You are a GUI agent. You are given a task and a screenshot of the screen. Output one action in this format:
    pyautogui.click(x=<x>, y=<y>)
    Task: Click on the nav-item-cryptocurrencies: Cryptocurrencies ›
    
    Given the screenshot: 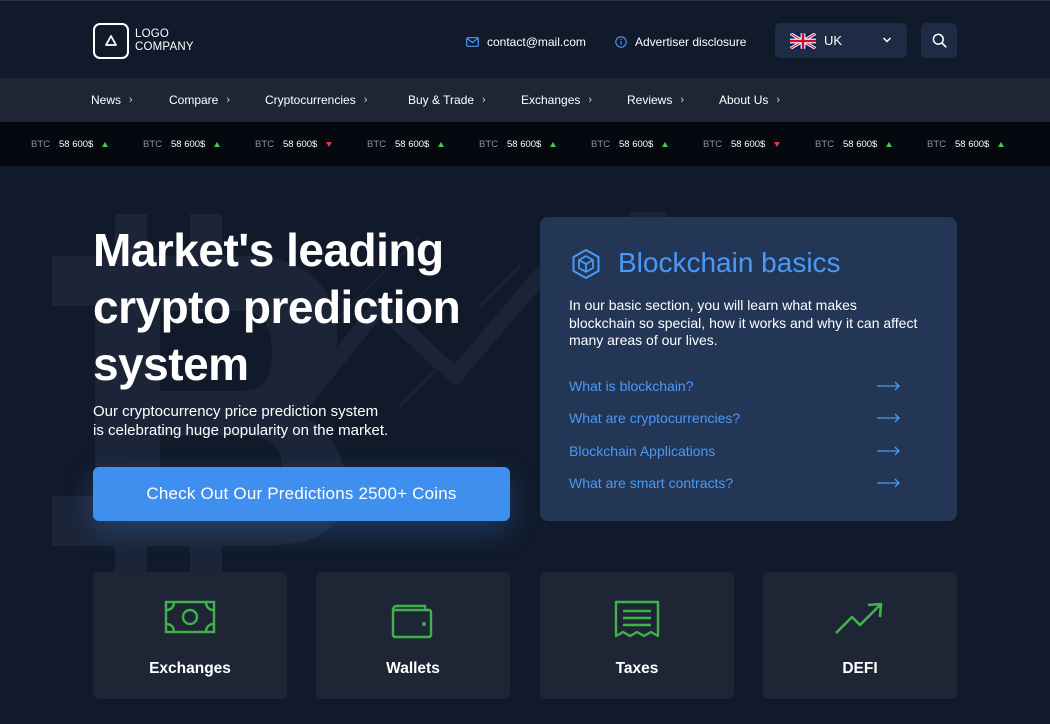 What is the action you would take?
    pyautogui.click(x=316, y=100)
    